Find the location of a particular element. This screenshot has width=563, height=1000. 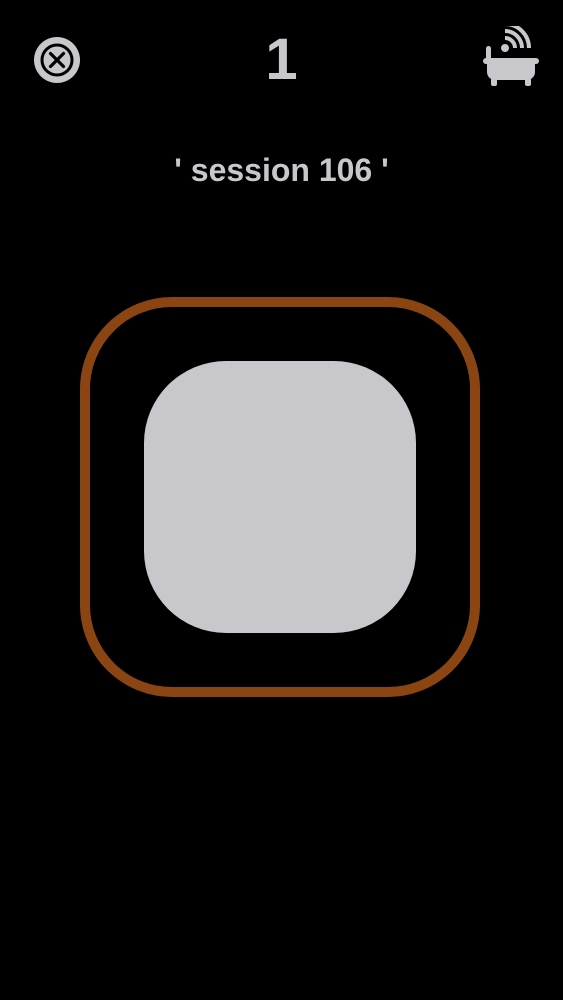

bath-button is located at coordinates (511, 57).